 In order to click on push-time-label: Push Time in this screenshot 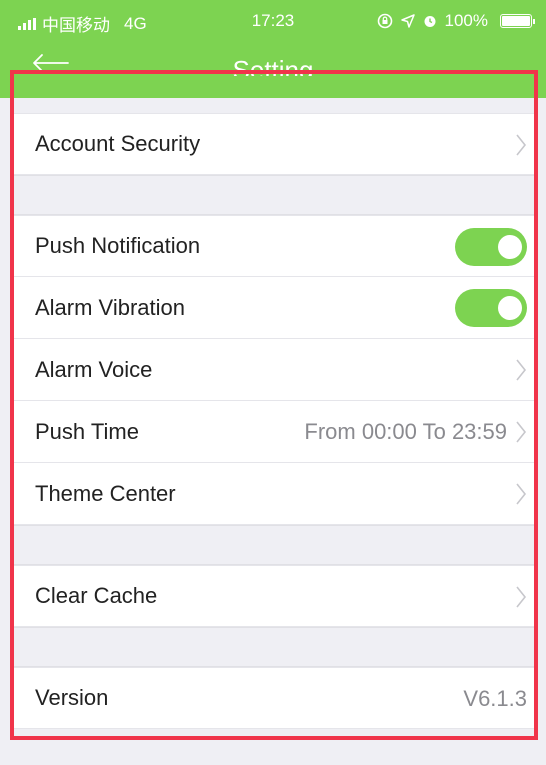, I will do `click(87, 431)`.